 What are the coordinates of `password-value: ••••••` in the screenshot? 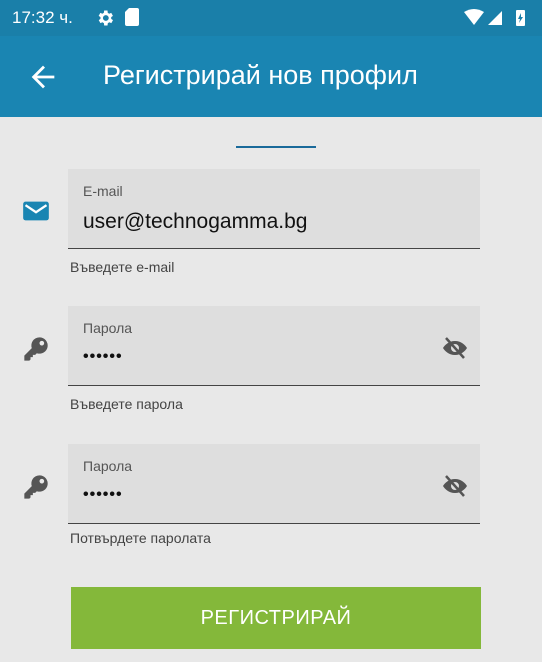 It's located at (103, 357).